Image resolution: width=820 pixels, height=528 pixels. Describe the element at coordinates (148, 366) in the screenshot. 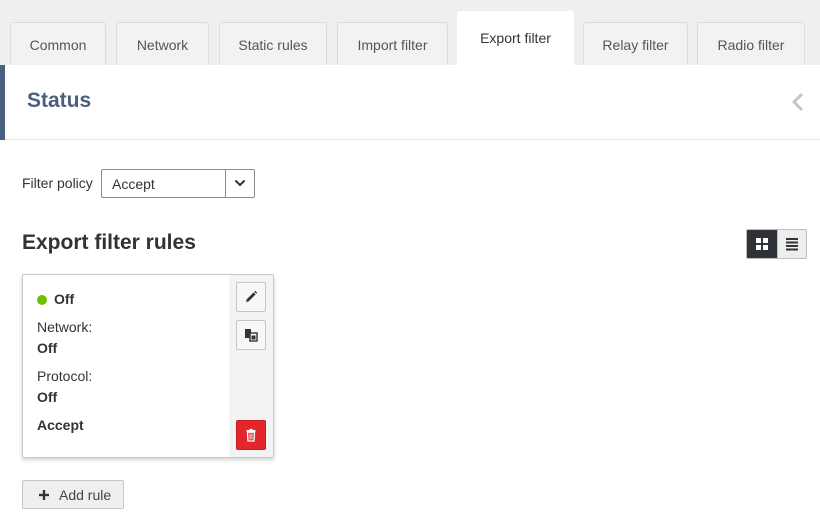

I see `rule-card: Off Network: Off Protocol: Off Accept` at that location.